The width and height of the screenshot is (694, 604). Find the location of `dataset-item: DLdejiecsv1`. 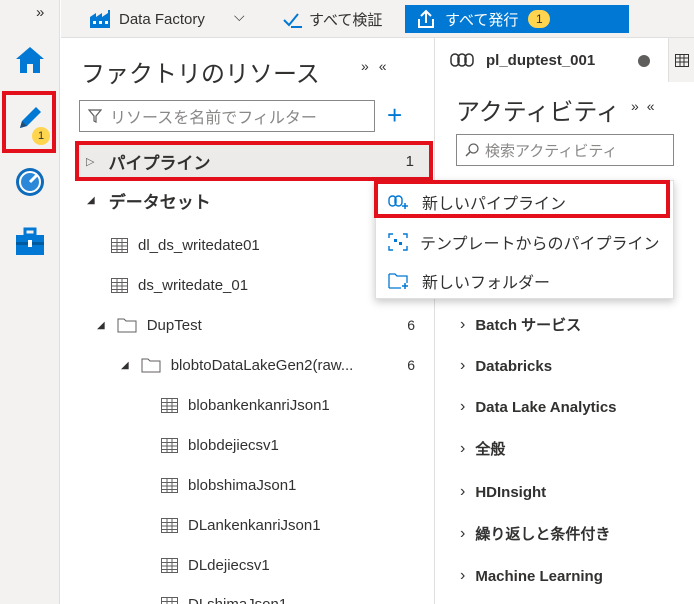

dataset-item: DLdejiecsv1 is located at coordinates (248, 565).